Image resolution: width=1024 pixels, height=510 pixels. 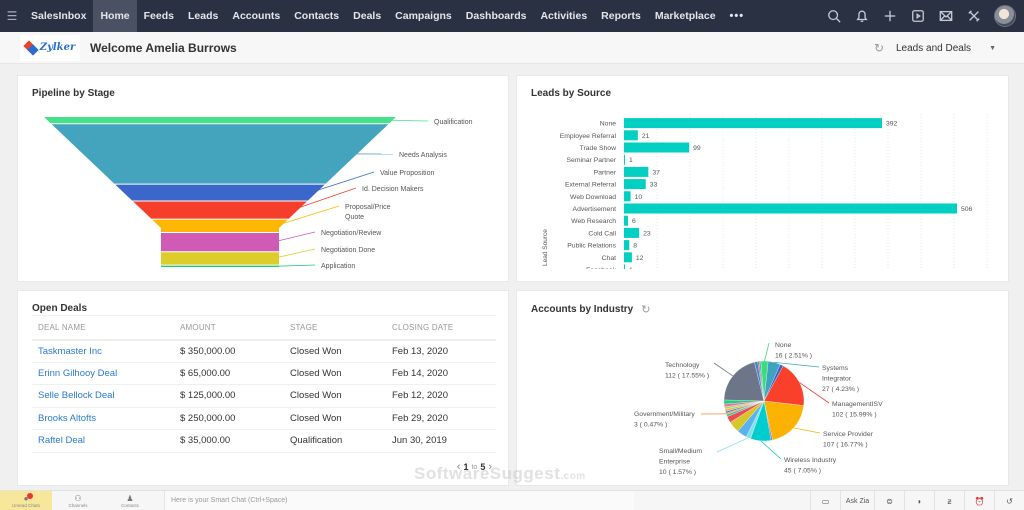 I want to click on hamburger-menu-icon: ☰, so click(x=12, y=16).